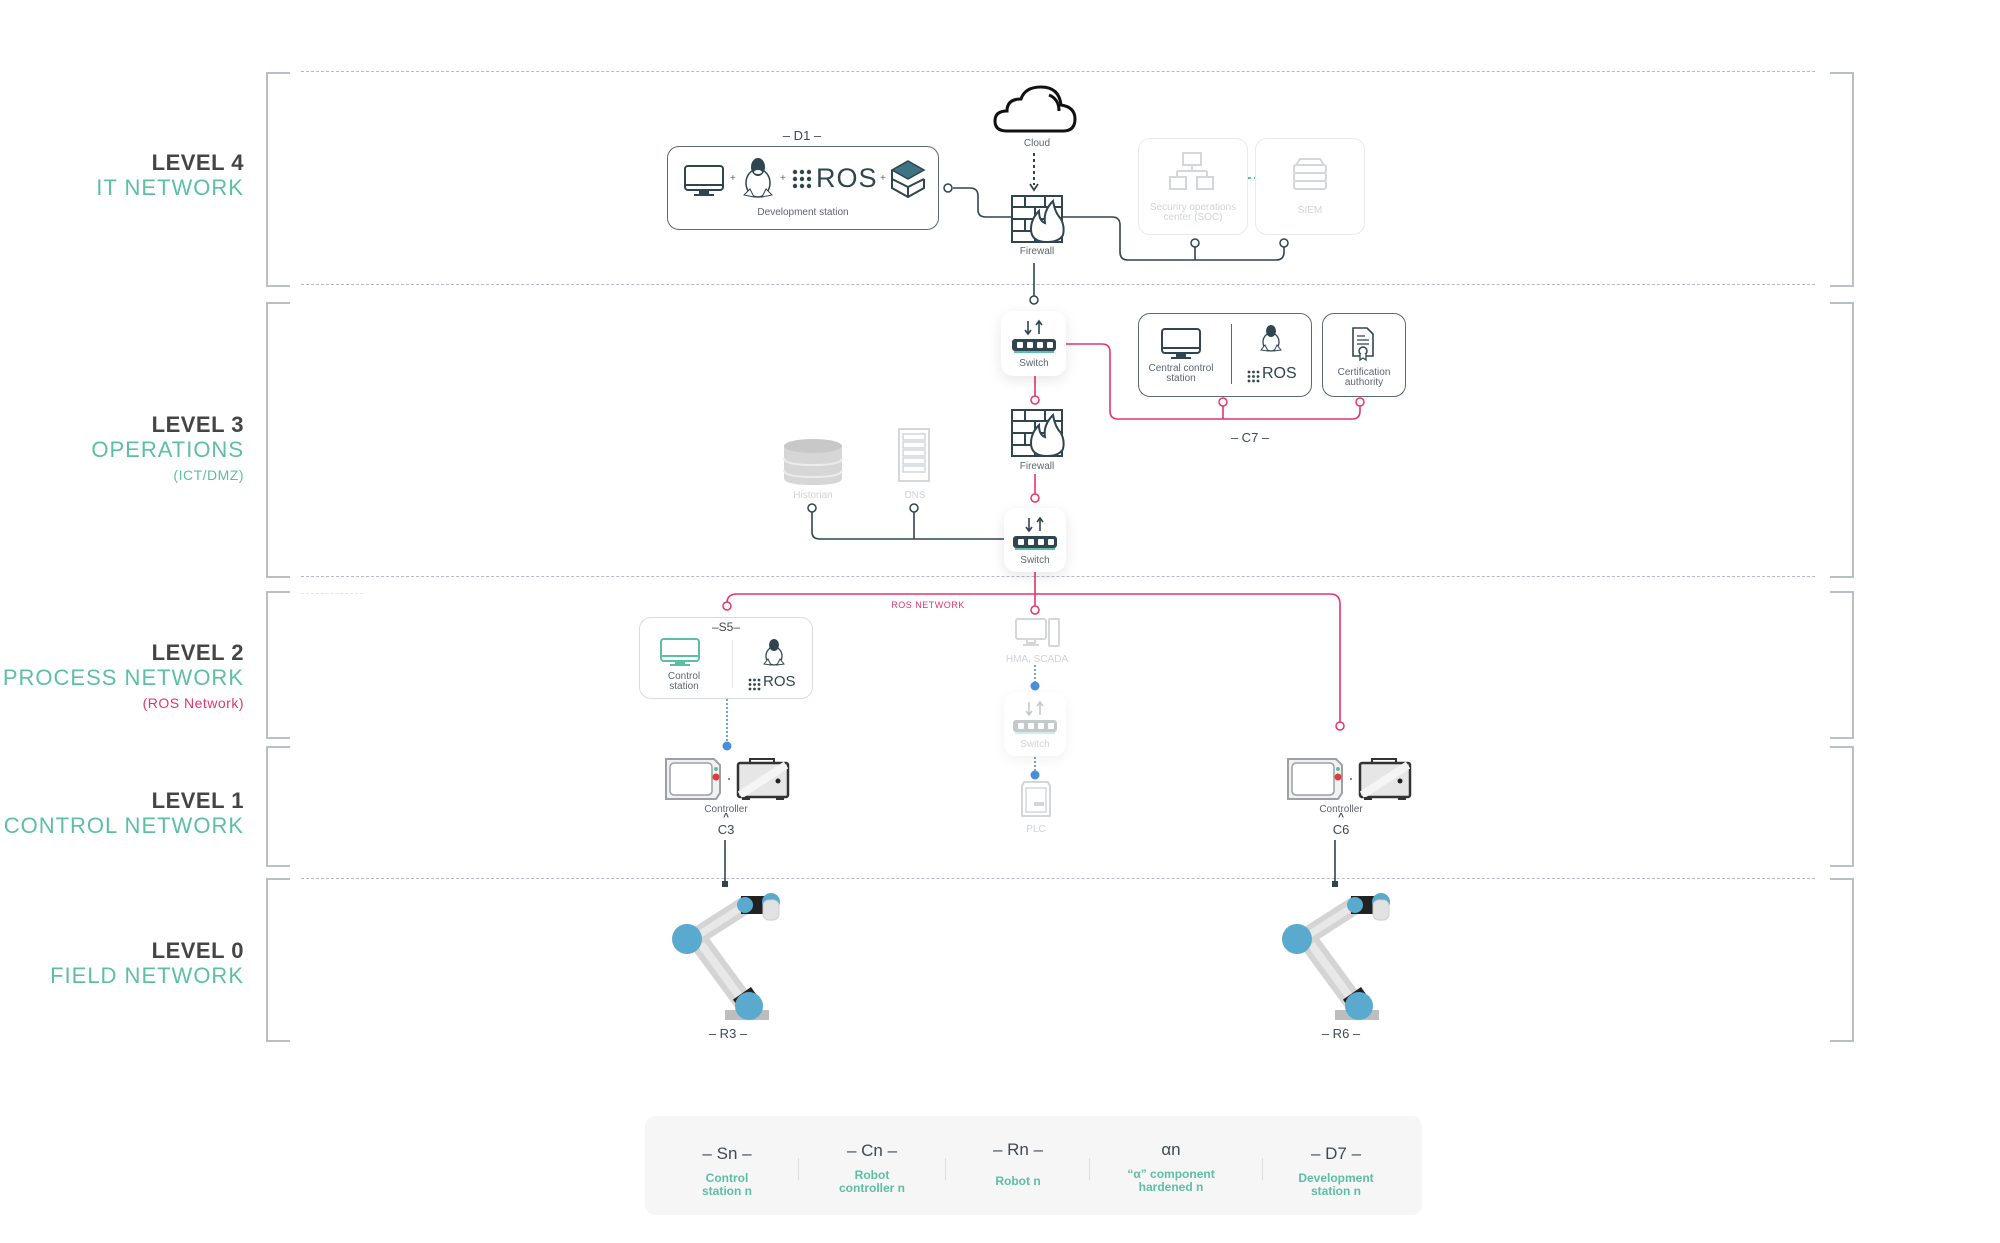  I want to click on port-s5, so click(727, 606).